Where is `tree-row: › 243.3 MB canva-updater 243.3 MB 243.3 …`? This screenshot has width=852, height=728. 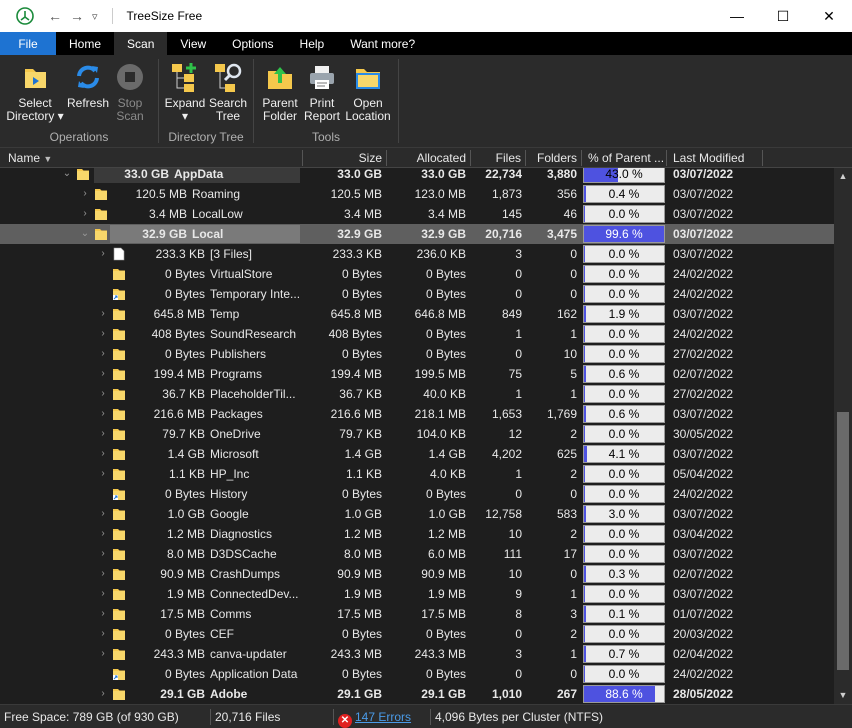 tree-row: › 243.3 MB canva-updater 243.3 MB 243.3 … is located at coordinates (417, 654).